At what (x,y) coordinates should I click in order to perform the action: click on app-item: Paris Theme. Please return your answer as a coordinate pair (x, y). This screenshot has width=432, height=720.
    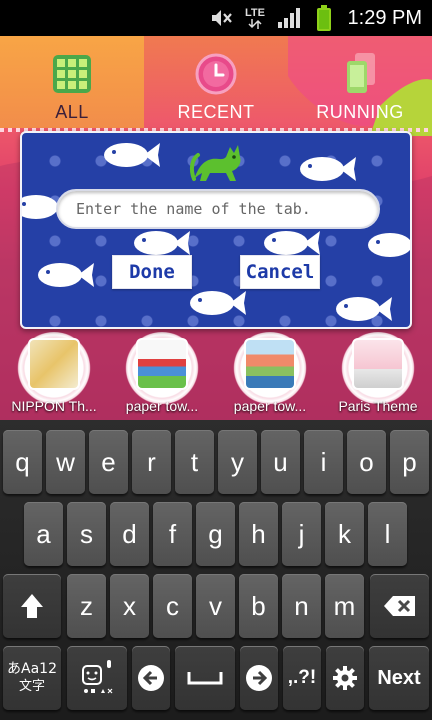
    Looking at the image, I should click on (378, 374).